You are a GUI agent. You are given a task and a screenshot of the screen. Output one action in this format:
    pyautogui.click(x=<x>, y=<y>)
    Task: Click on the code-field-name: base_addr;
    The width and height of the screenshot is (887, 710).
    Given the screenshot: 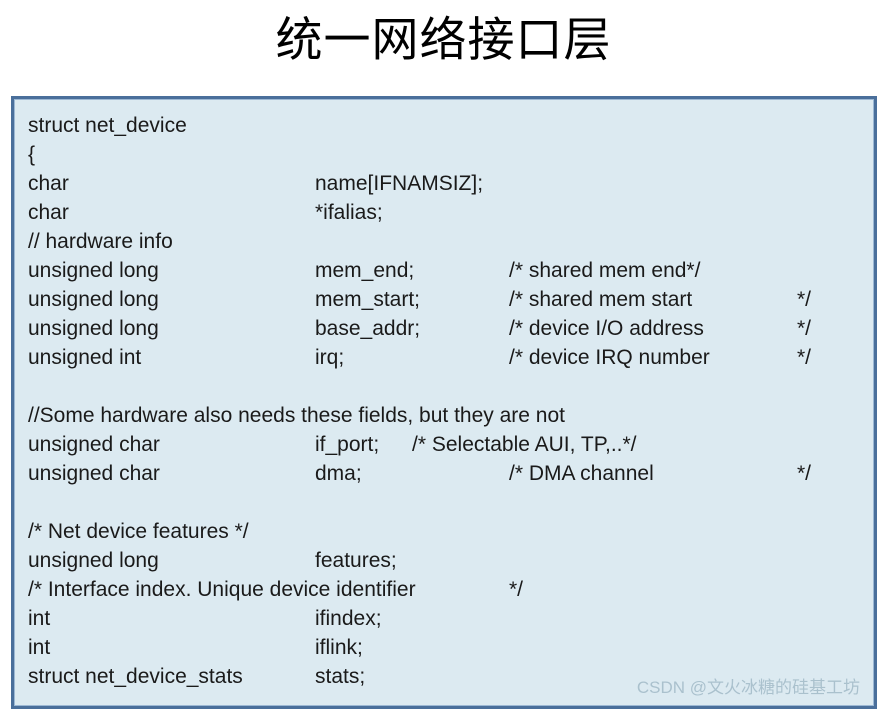 What is the action you would take?
    pyautogui.click(x=368, y=328)
    